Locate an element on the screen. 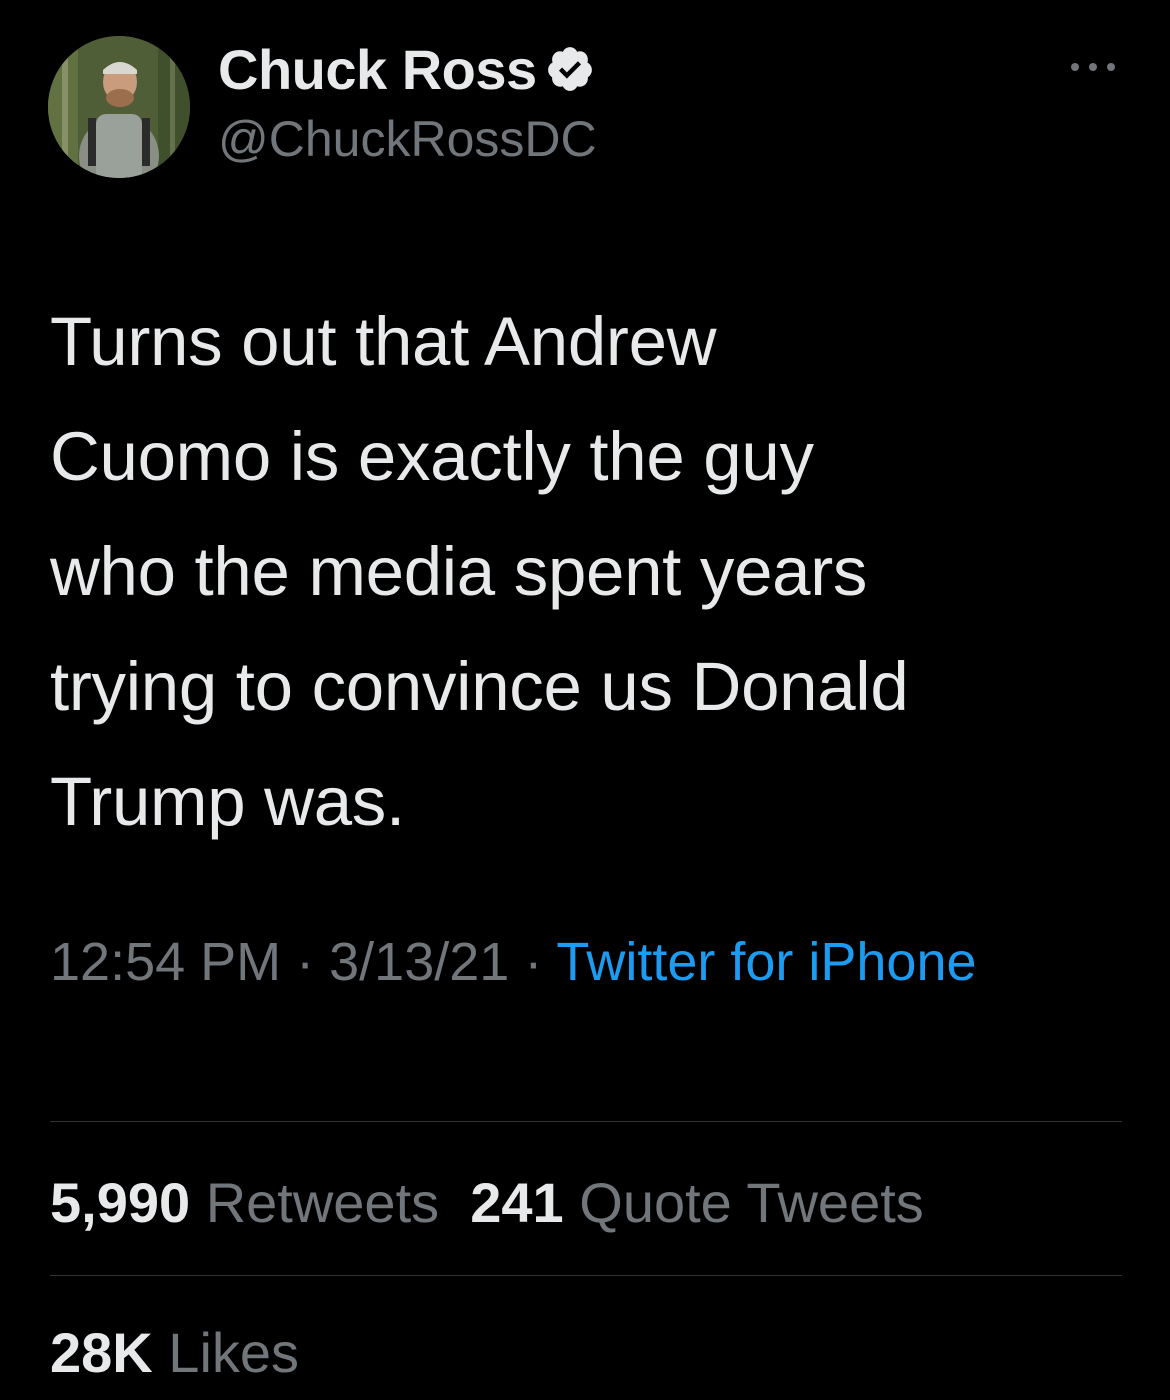 This screenshot has height=1400, width=1170. likes-stat: 28K Likes is located at coordinates (174, 1352).